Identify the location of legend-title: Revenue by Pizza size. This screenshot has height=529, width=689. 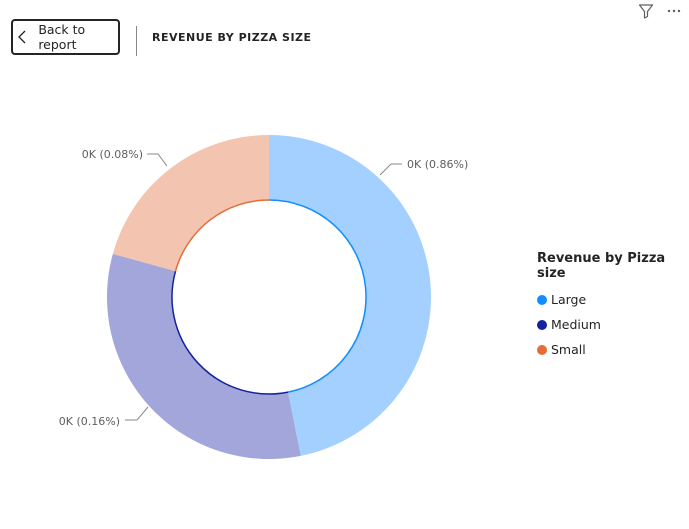
(601, 266).